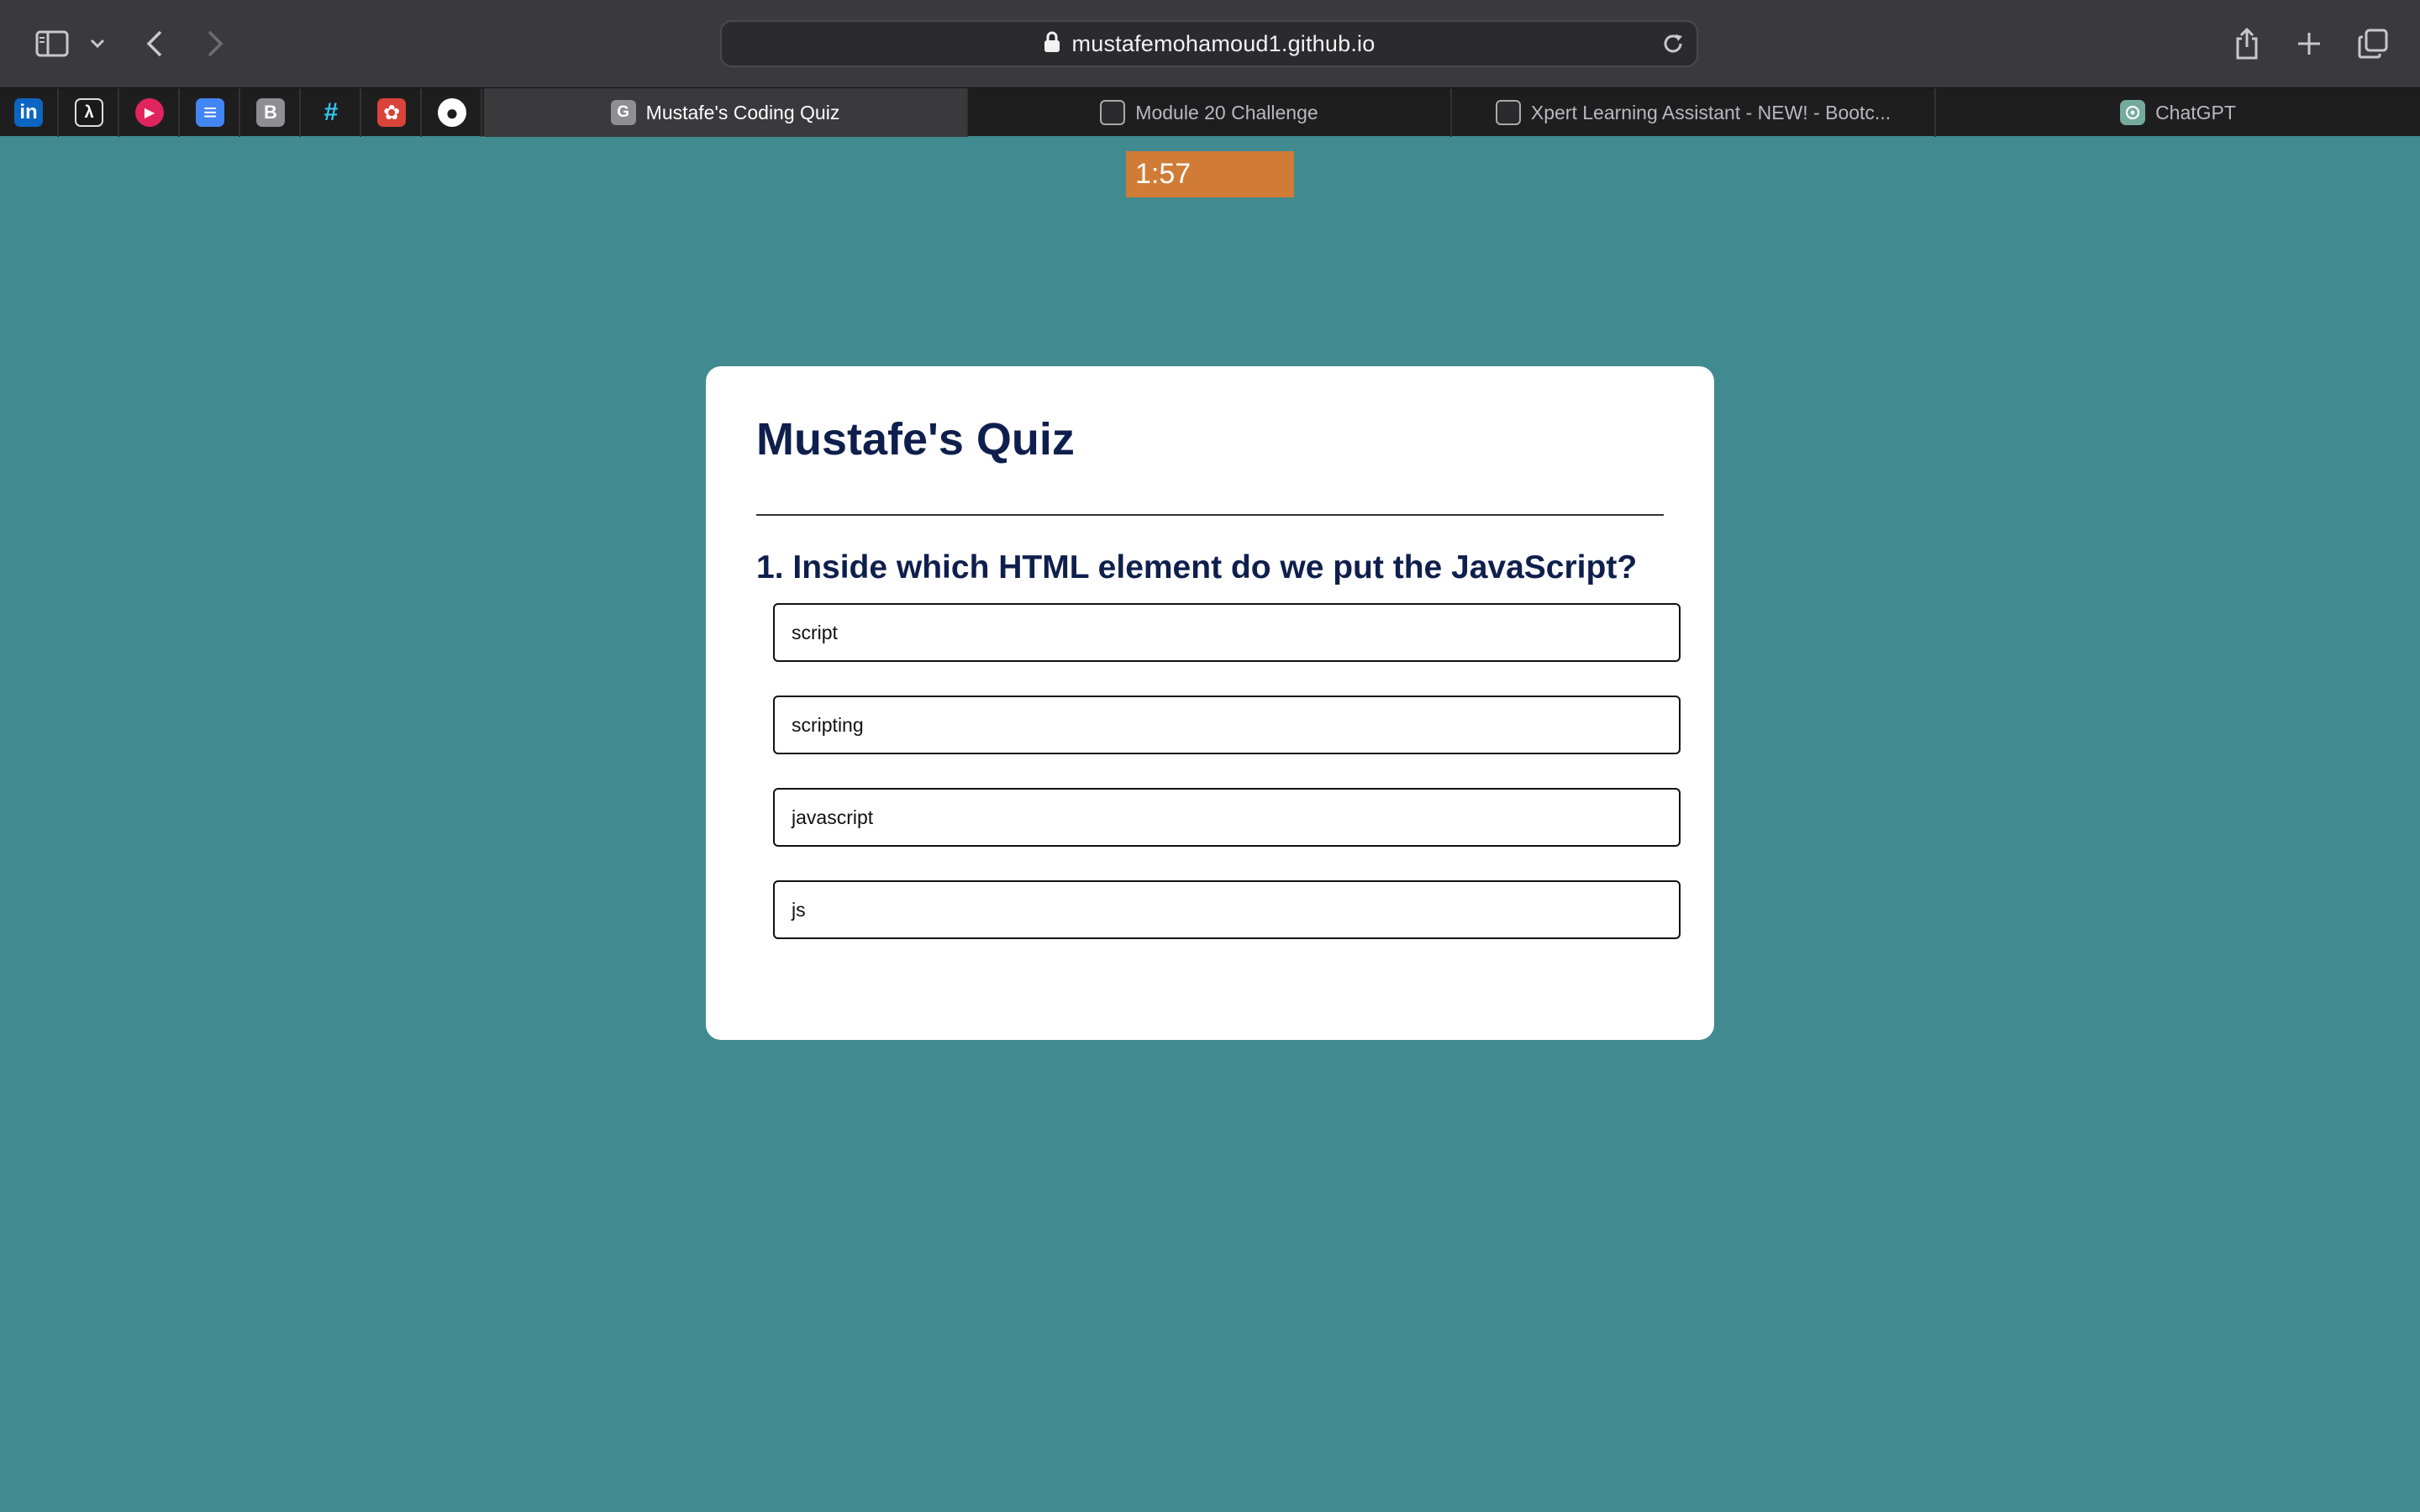 The height and width of the screenshot is (1512, 2420). What do you see at coordinates (742, 112) in the screenshot?
I see `tab-title: Mustafe's Coding Quiz` at bounding box center [742, 112].